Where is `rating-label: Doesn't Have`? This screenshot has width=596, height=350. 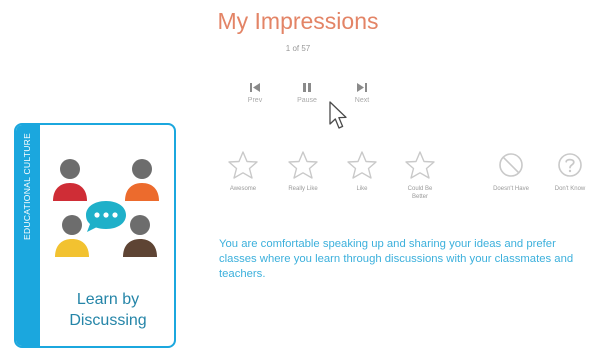
rating-label: Doesn't Have is located at coordinates (511, 189).